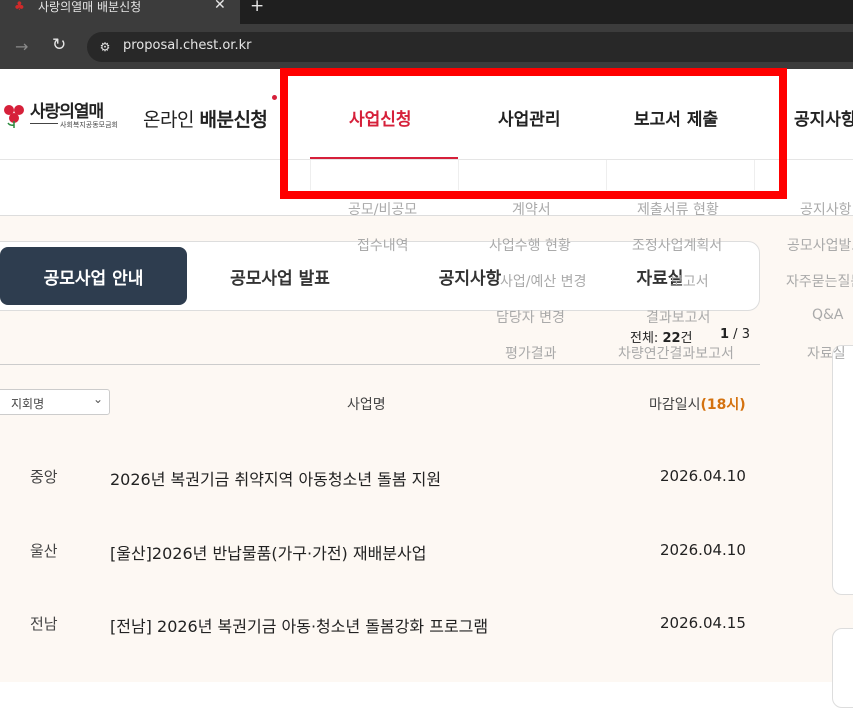 This screenshot has width=853, height=708. What do you see at coordinates (19, 6) in the screenshot?
I see `favicon-icon: ♣` at bounding box center [19, 6].